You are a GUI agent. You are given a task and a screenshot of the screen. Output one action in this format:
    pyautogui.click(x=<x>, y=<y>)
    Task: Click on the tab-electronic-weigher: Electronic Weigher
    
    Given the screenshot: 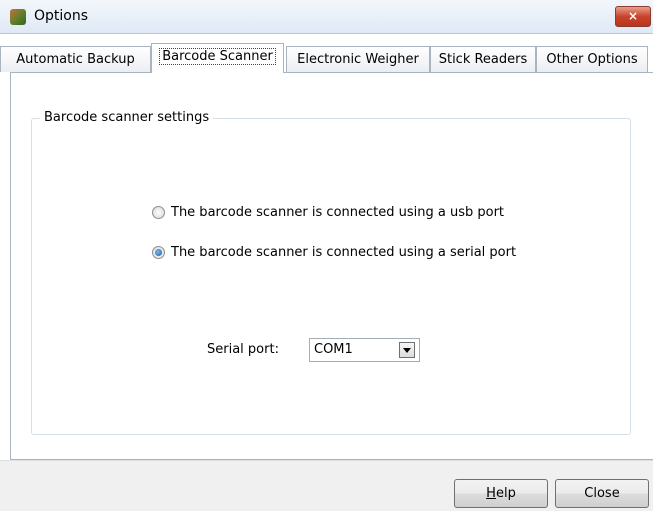 What is the action you would take?
    pyautogui.click(x=358, y=59)
    